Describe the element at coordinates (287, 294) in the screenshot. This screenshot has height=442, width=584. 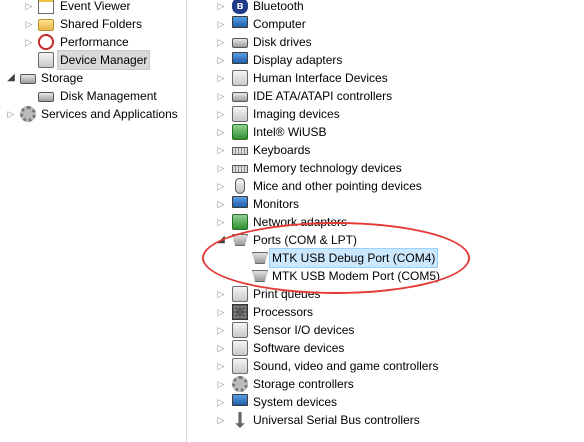
I see `device-category-label: Print queues` at that location.